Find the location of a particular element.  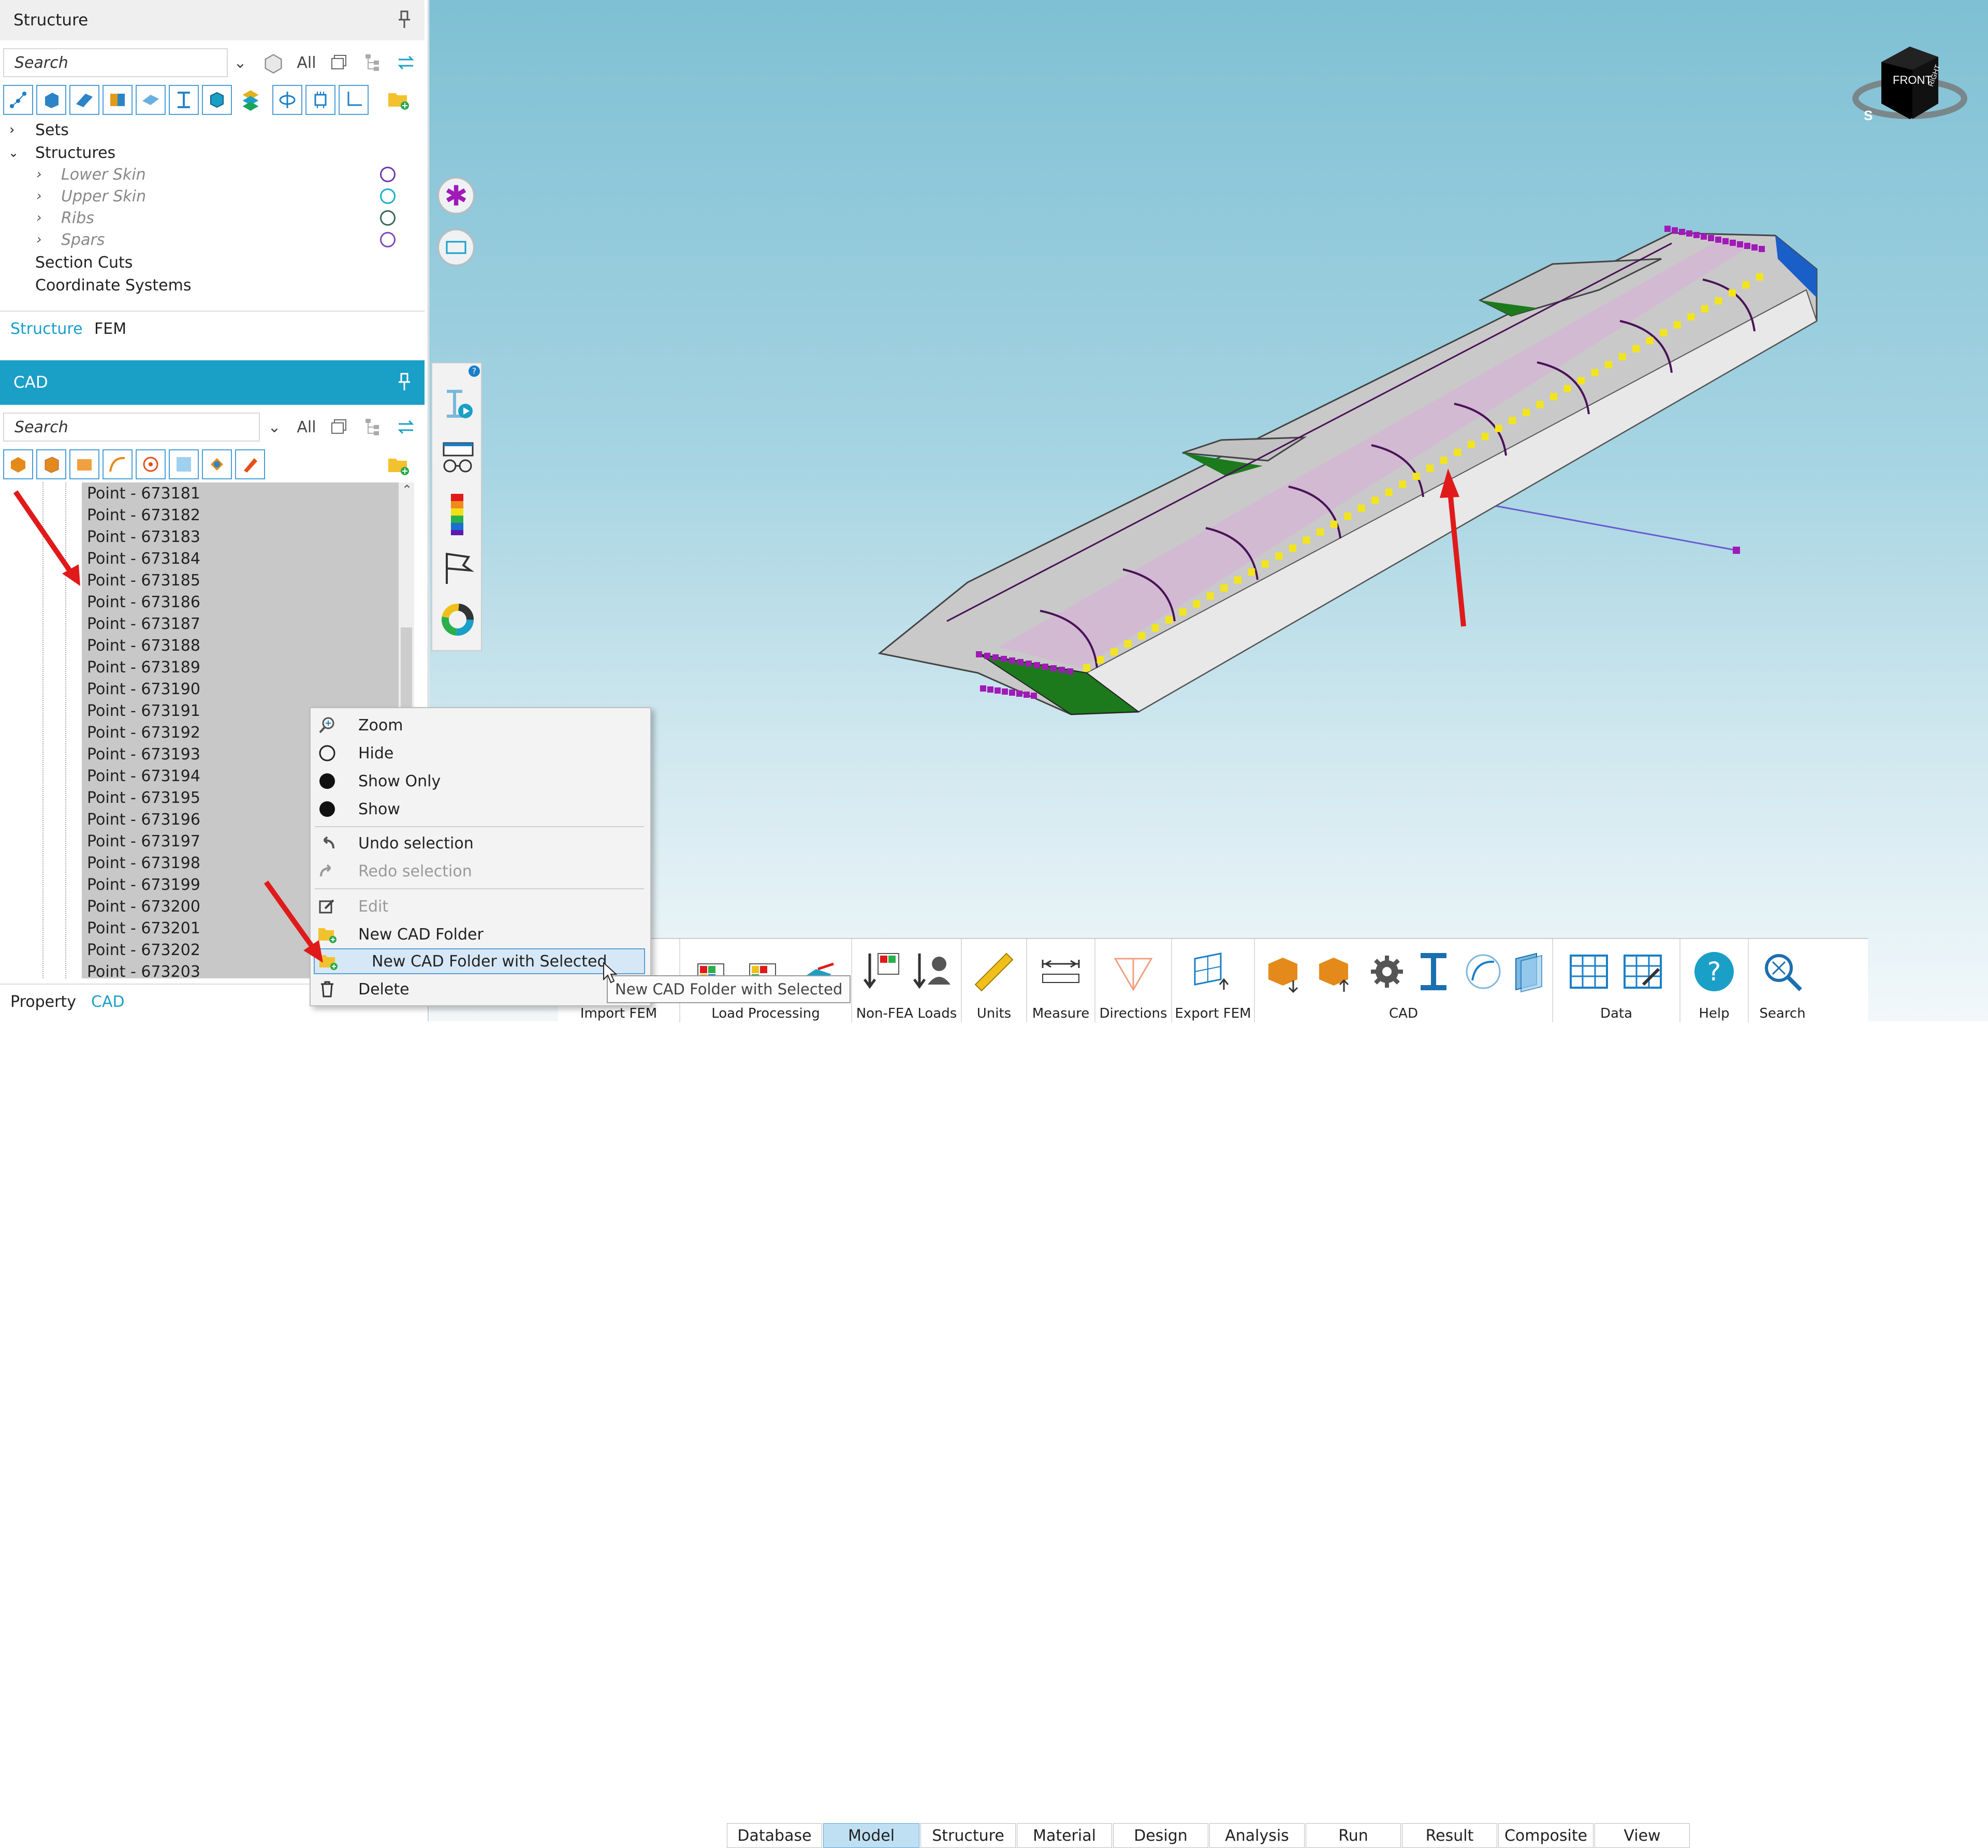

tree-item-coordinate-systems: Coordinate Systems is located at coordinates (212, 285).